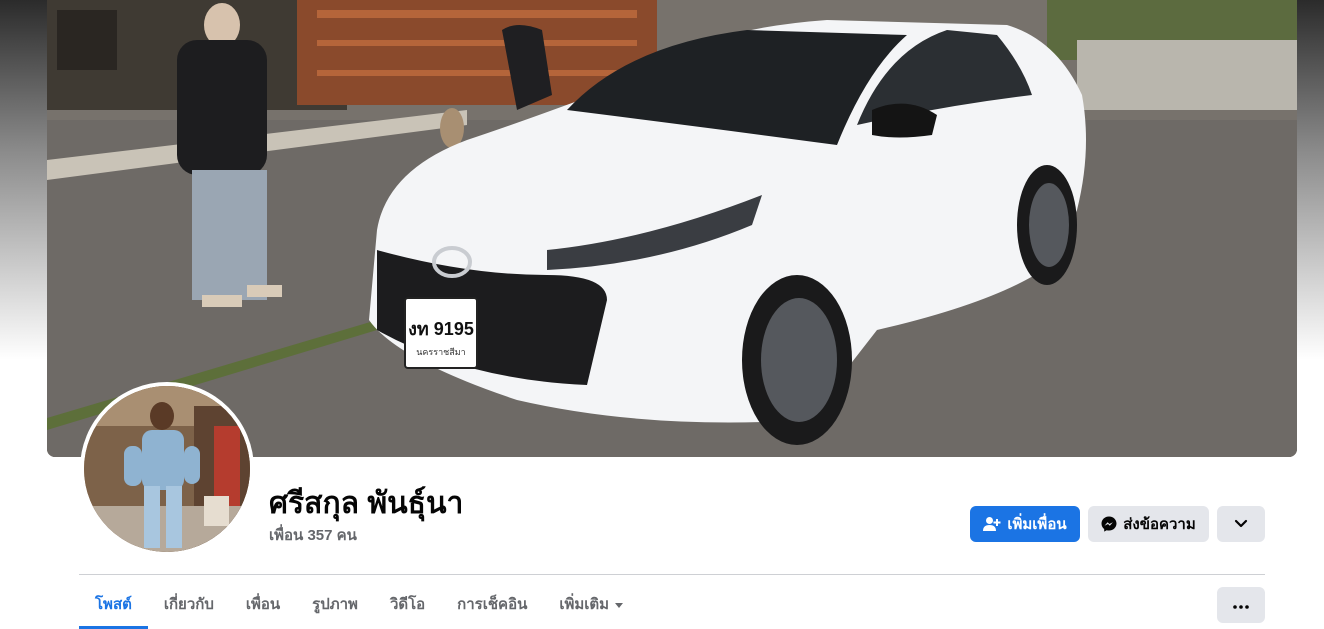 The width and height of the screenshot is (1324, 629). I want to click on more-options-button, so click(1241, 605).